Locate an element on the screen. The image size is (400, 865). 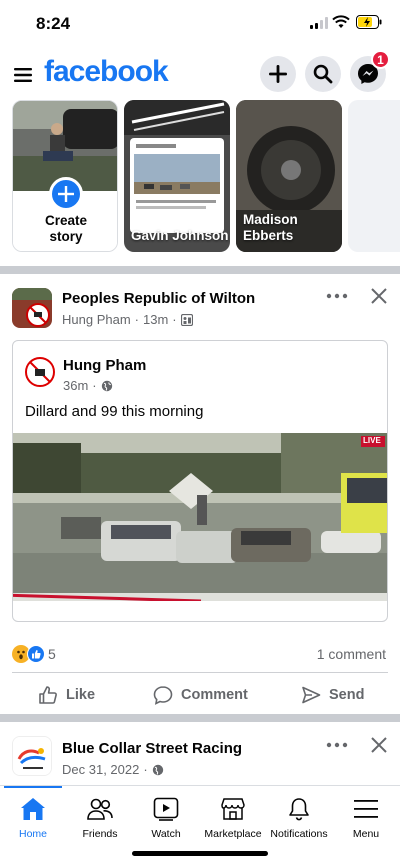
like-button: Like is located at coordinates (66, 695).